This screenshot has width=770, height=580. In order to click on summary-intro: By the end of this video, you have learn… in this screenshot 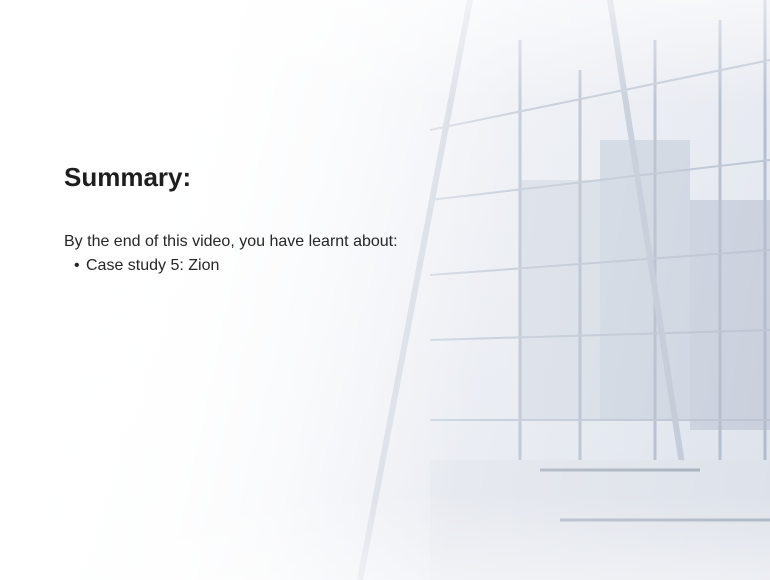, I will do `click(231, 241)`.